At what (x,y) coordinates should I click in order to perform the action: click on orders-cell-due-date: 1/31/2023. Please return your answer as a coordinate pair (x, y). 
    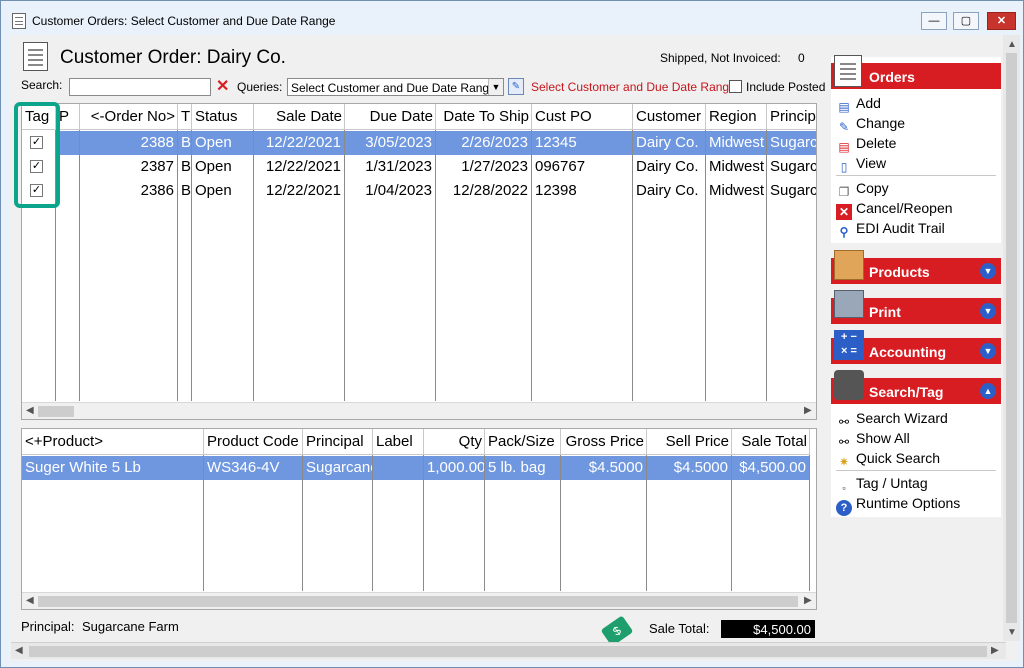
    Looking at the image, I should click on (390, 167).